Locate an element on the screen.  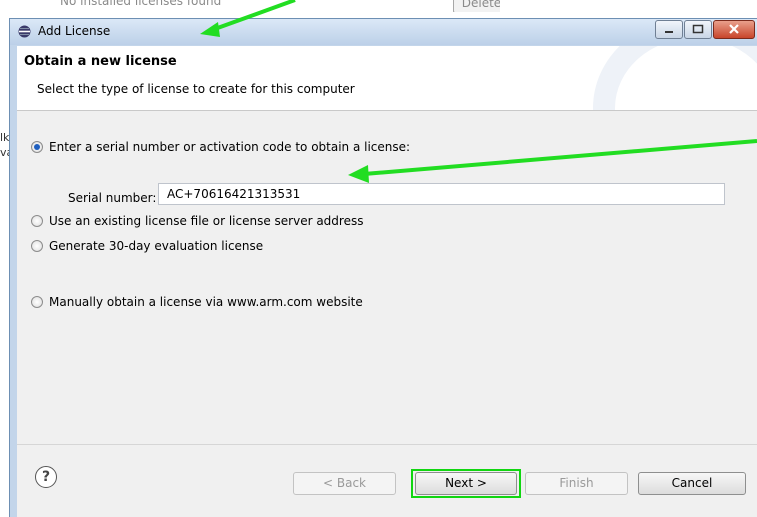
option-evaluation: Generate 30-day evaluation license is located at coordinates (147, 246).